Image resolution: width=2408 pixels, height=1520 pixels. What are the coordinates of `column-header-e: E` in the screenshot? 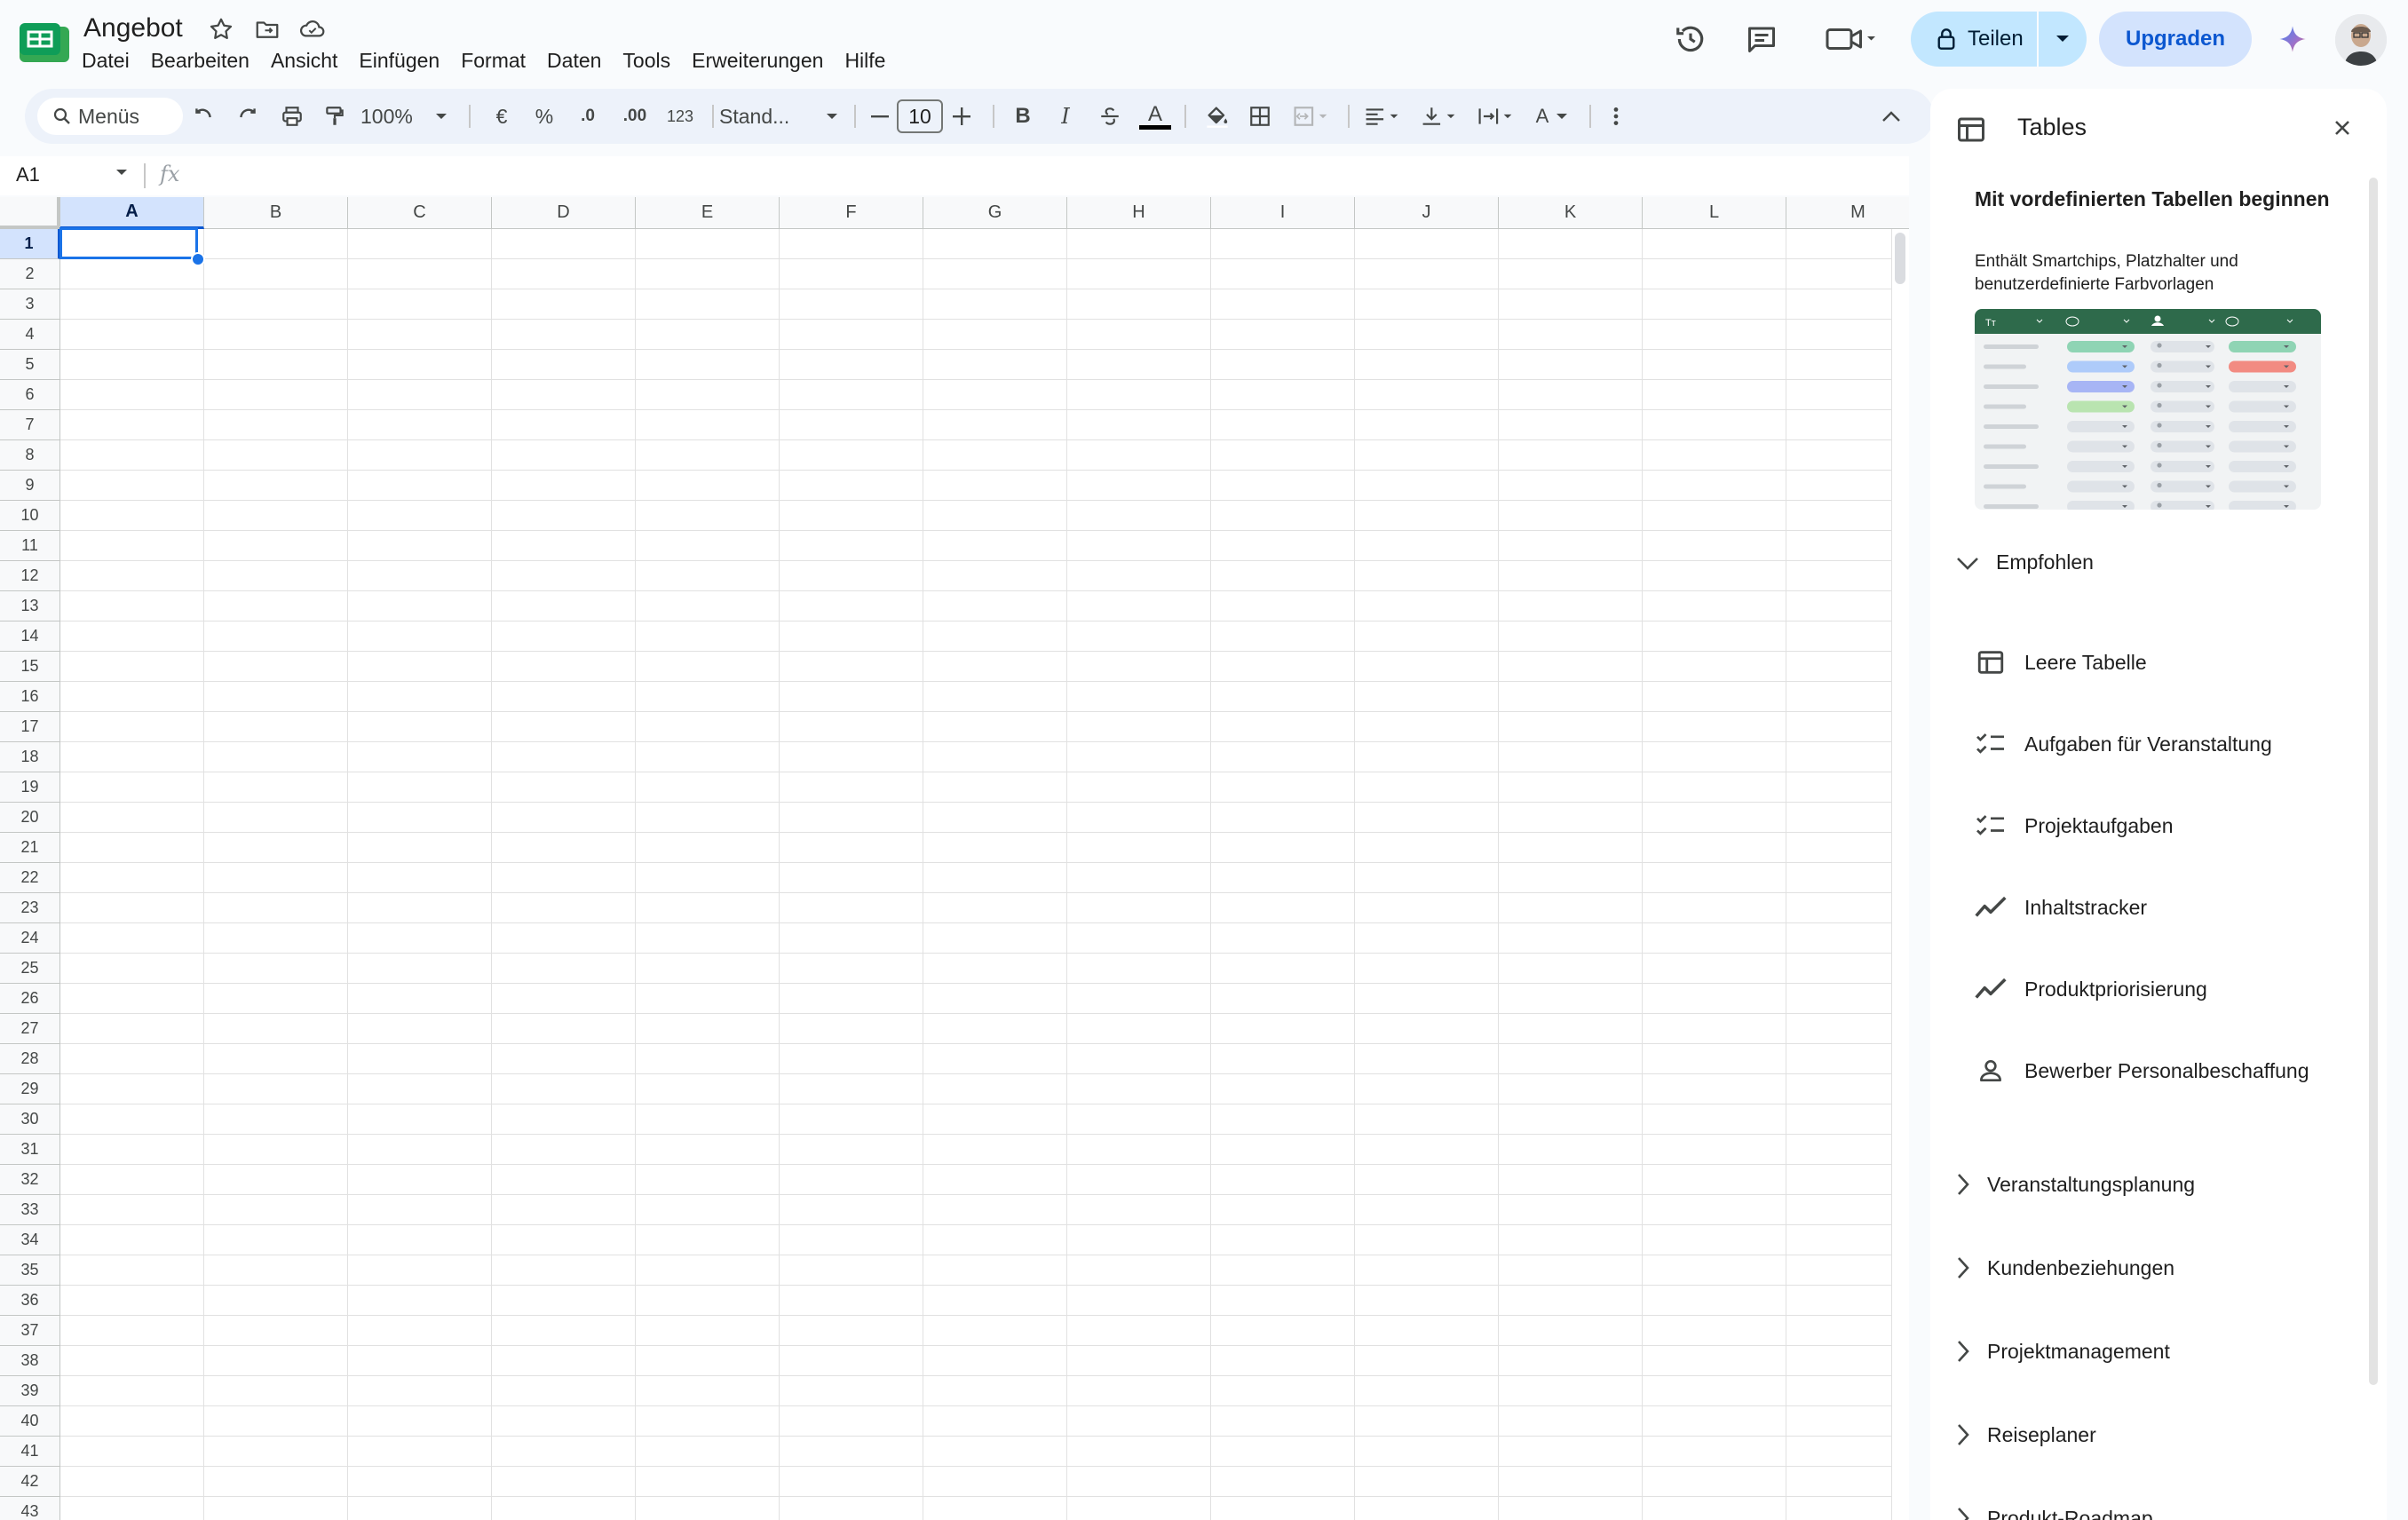 It's located at (708, 213).